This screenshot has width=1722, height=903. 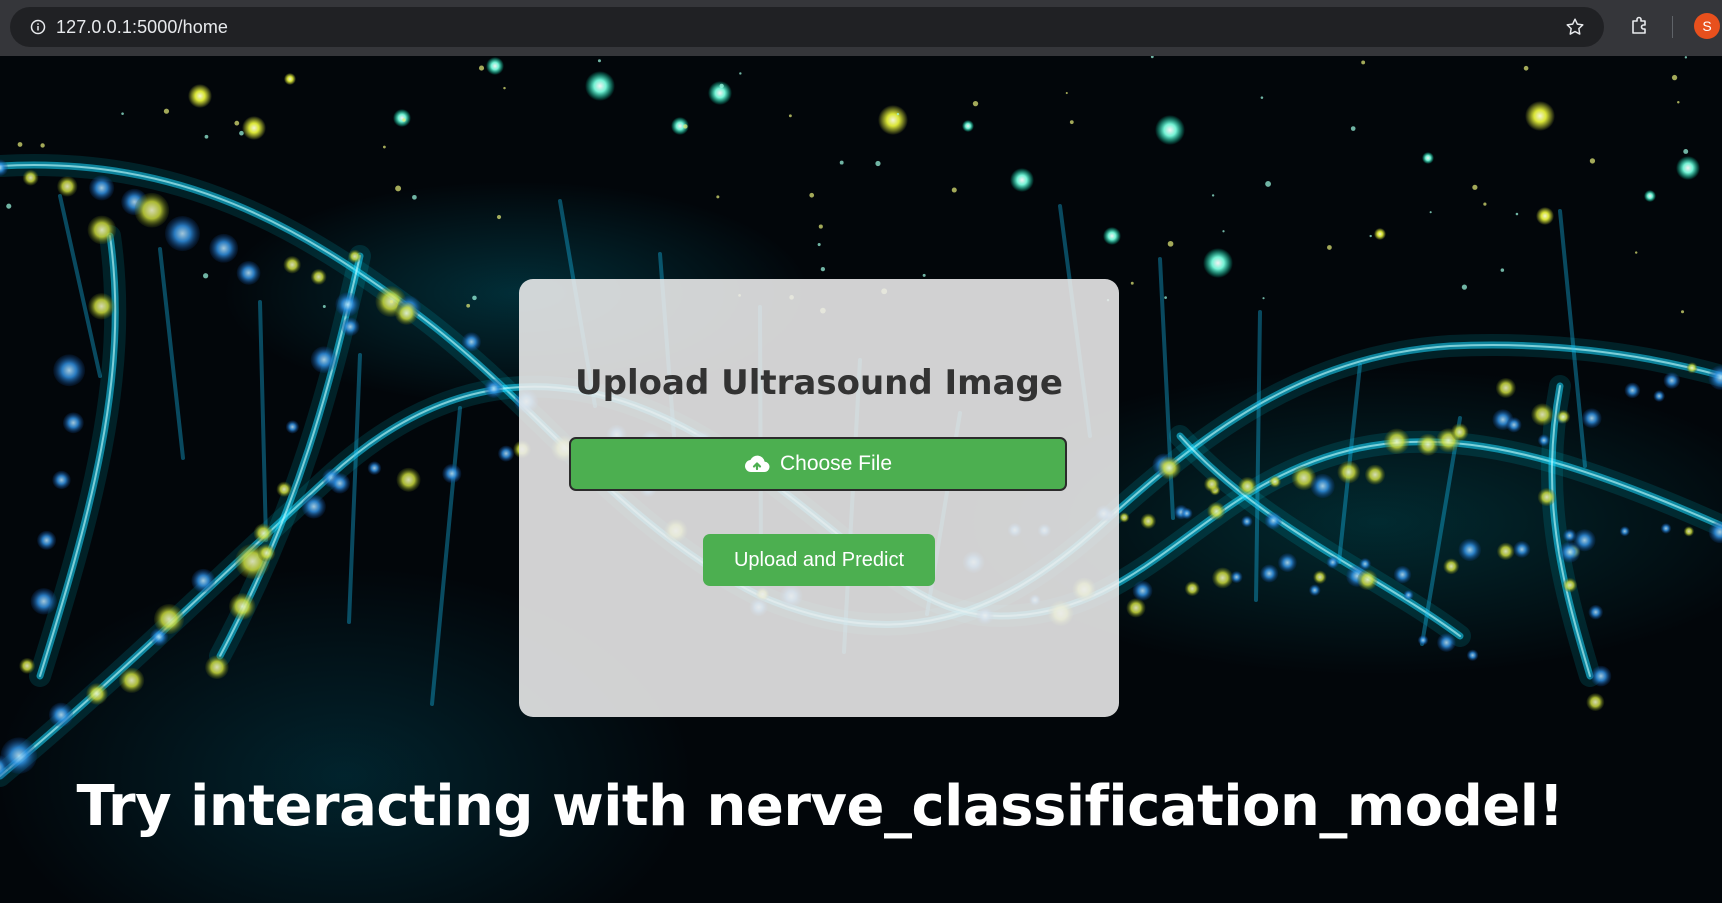 I want to click on url-text: 127.0.0.1:5000/home, so click(x=142, y=27).